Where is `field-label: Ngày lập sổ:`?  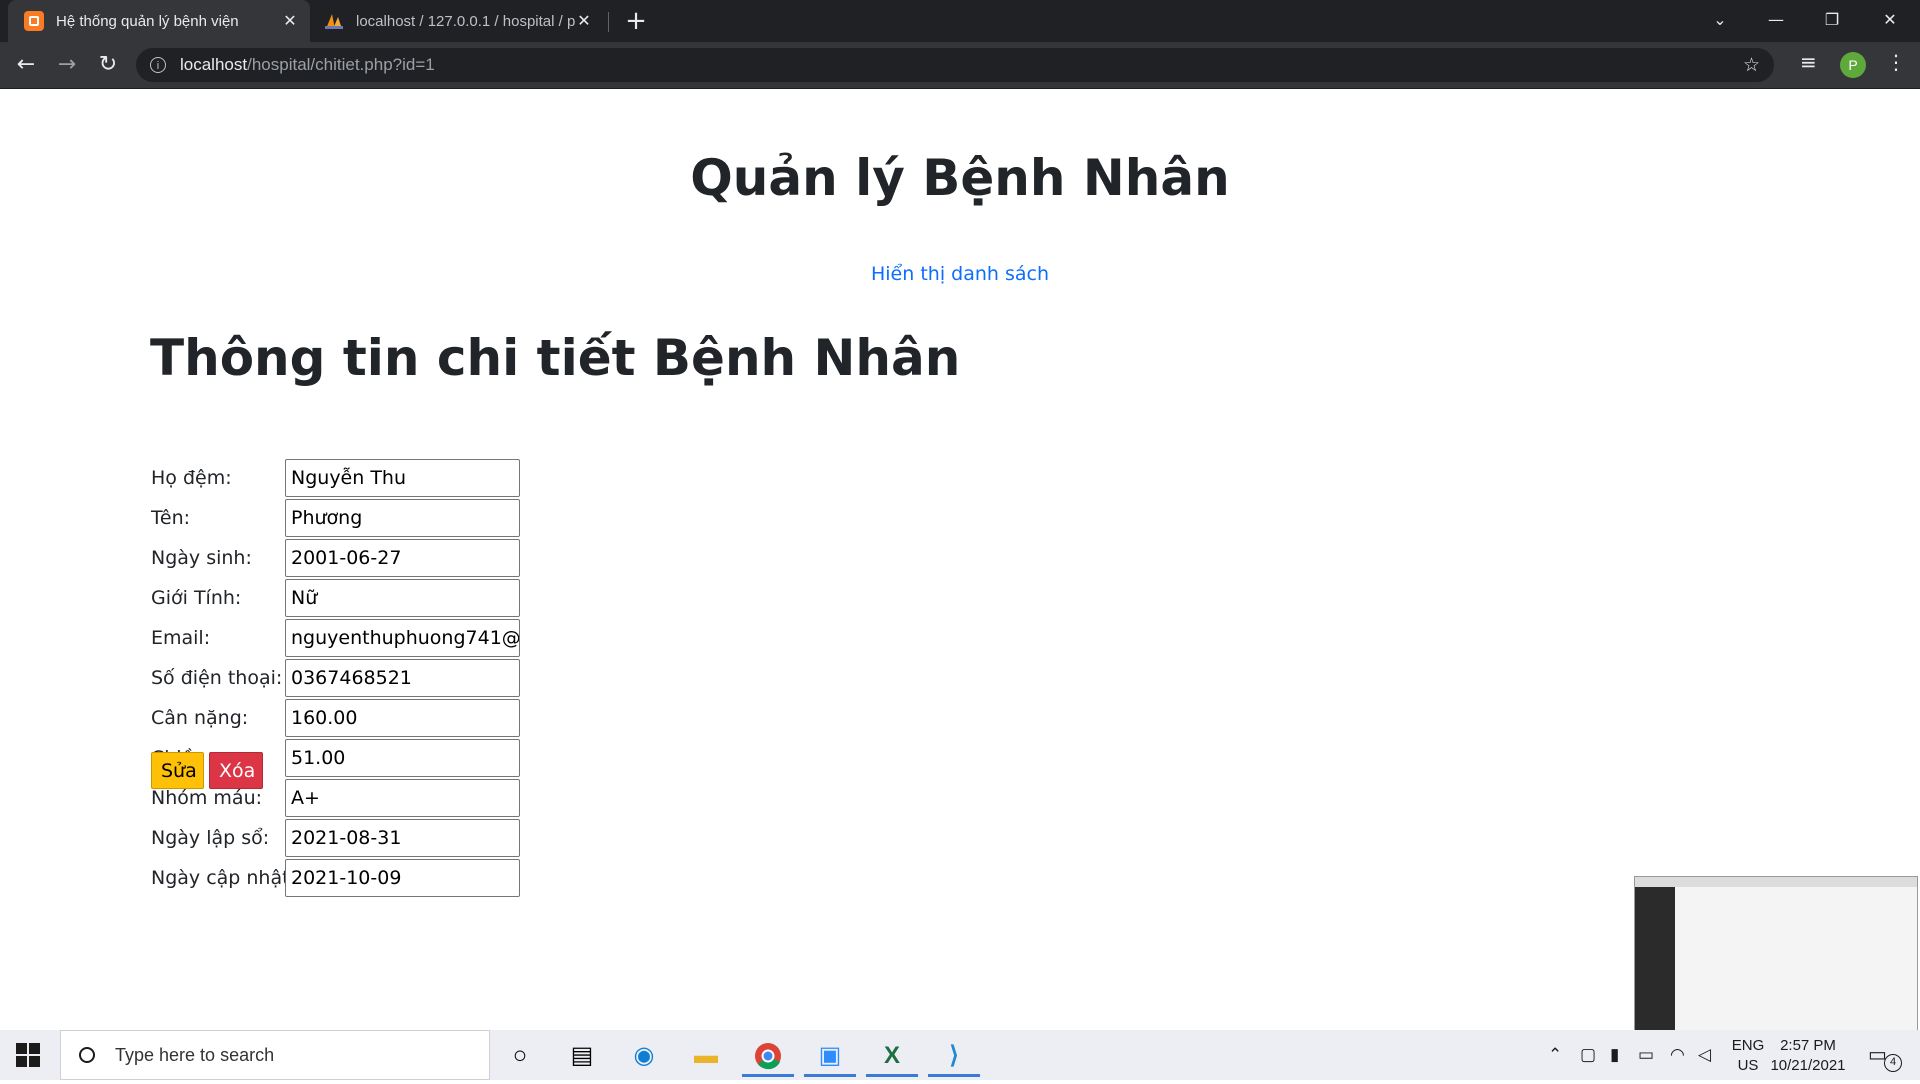 field-label: Ngày lập sổ: is located at coordinates (210, 838).